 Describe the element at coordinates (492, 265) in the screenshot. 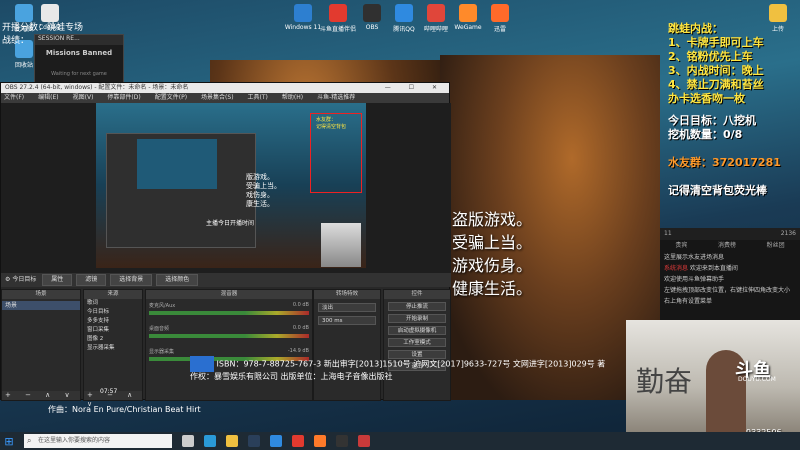

I see `game-subtitle-line: 游戏伤身。` at that location.